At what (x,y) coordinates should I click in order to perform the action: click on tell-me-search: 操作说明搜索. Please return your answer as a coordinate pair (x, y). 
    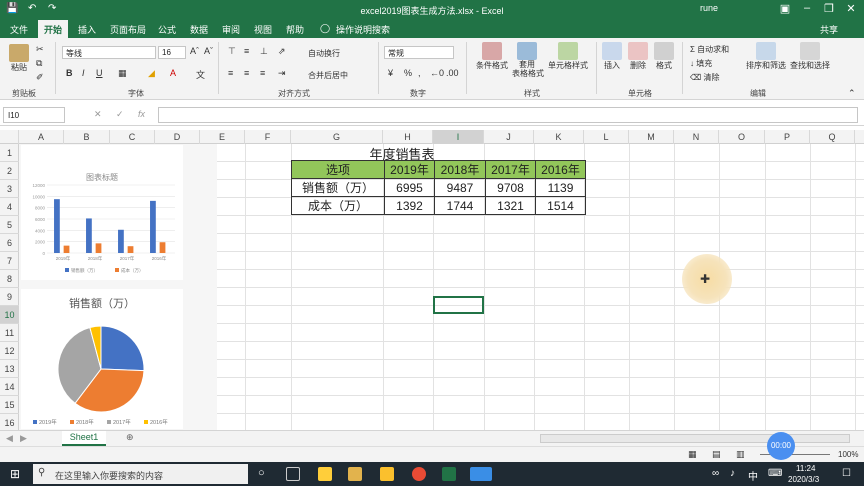
    Looking at the image, I should click on (363, 29).